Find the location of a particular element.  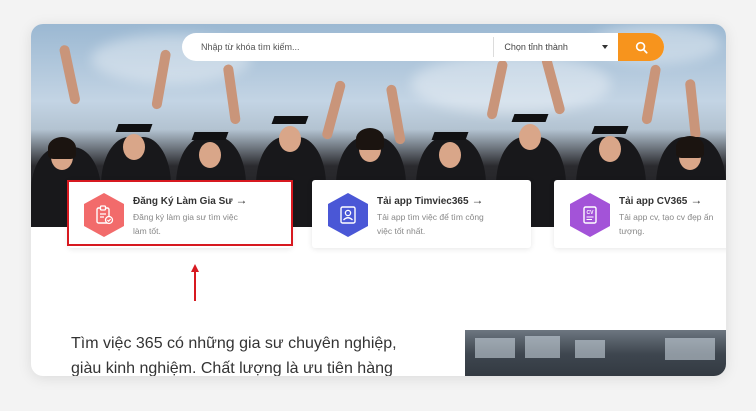

card-description: Tải app cv, tạo cv đẹp ấn tượng. is located at coordinates (666, 224).